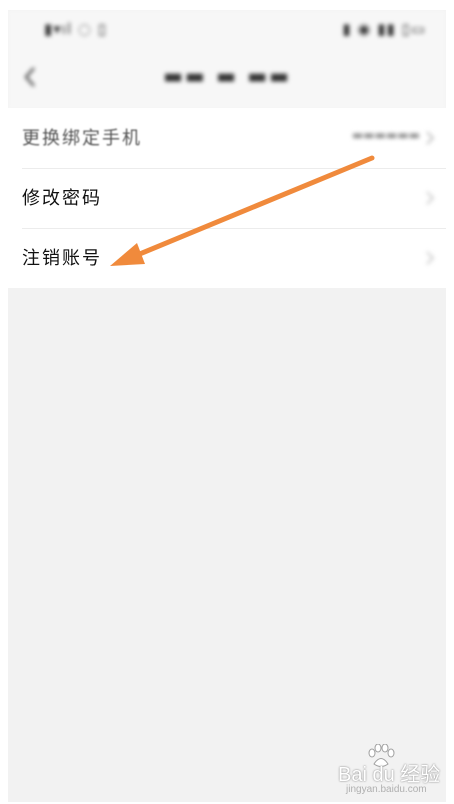 The image size is (454, 804). I want to click on change-bound-phone-label: 更换绑定手机, so click(82, 138).